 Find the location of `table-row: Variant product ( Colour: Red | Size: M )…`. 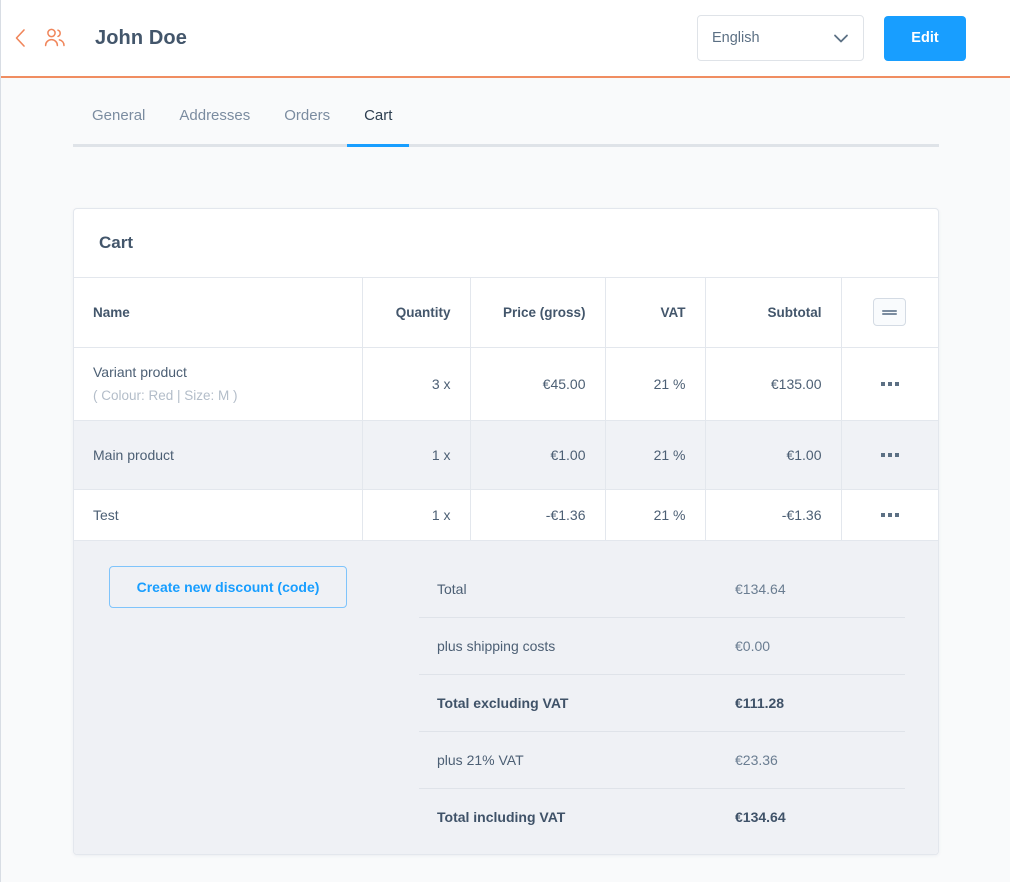

table-row: Variant product ( Colour: Red | Size: M )… is located at coordinates (506, 384).